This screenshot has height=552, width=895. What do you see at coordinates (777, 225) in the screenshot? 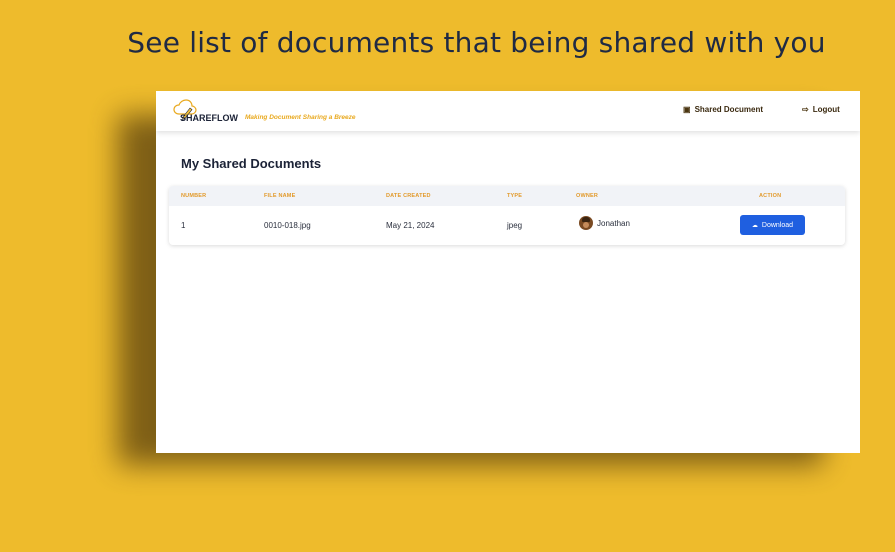
I see `download-button-label: Download` at bounding box center [777, 225].